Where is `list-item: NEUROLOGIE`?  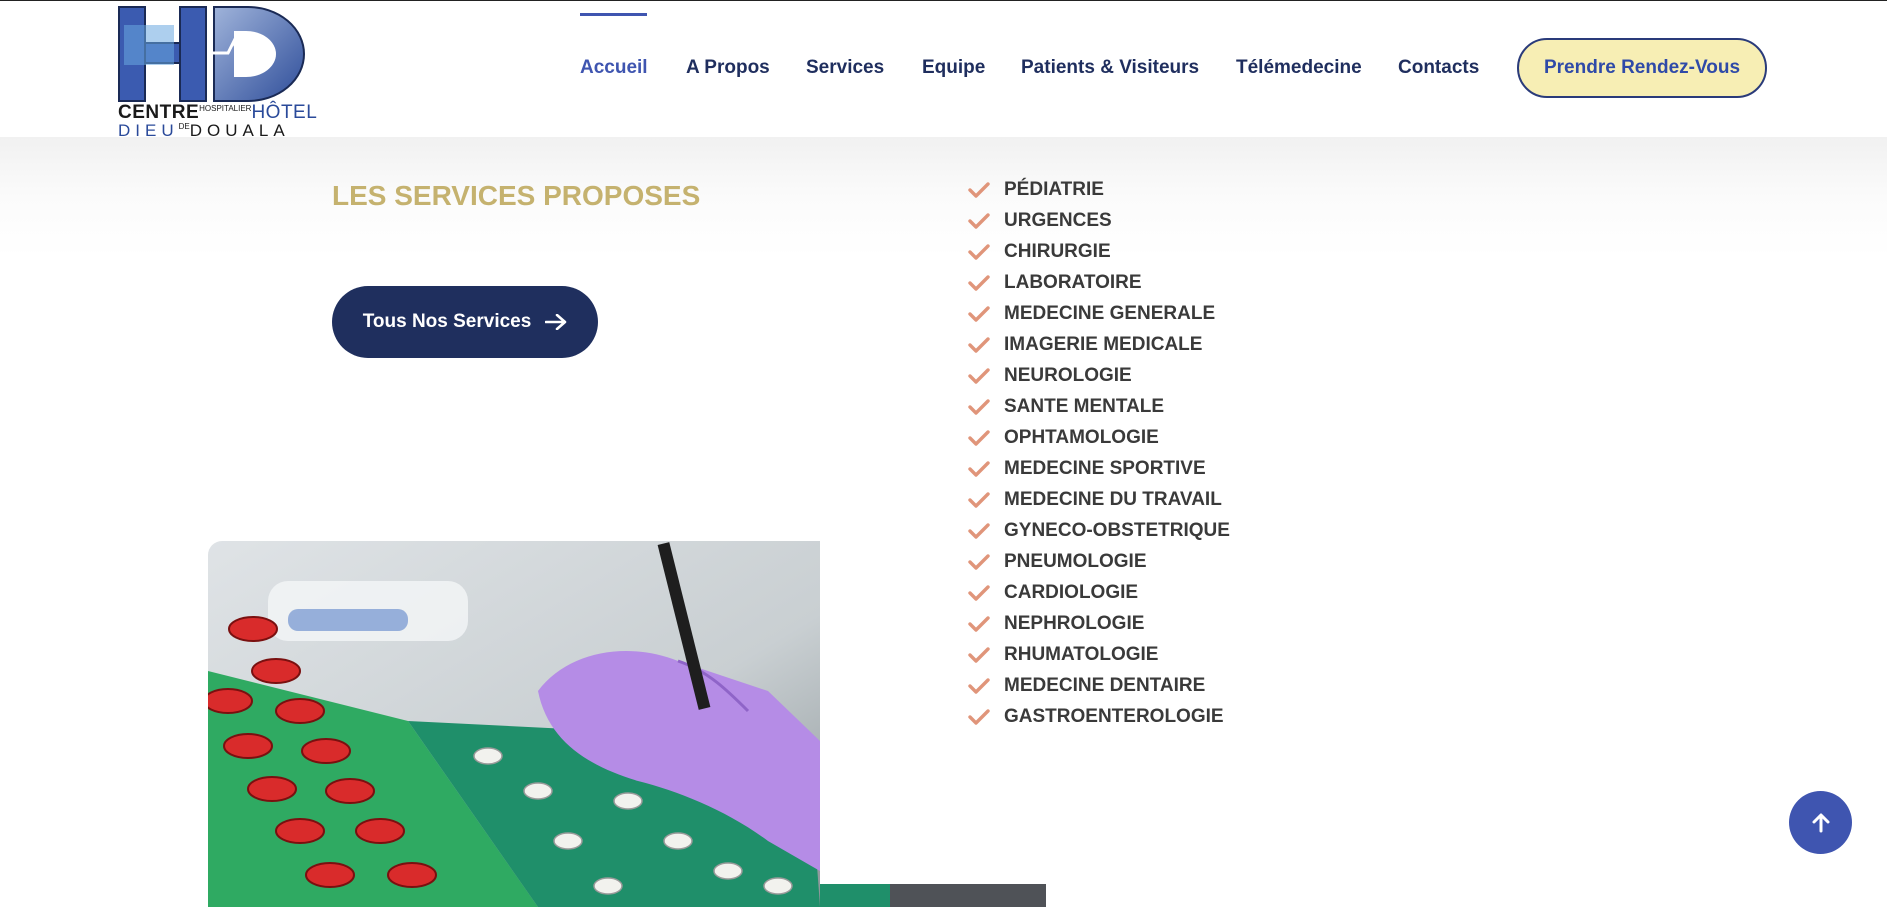
list-item: NEUROLOGIE is located at coordinates (1099, 375).